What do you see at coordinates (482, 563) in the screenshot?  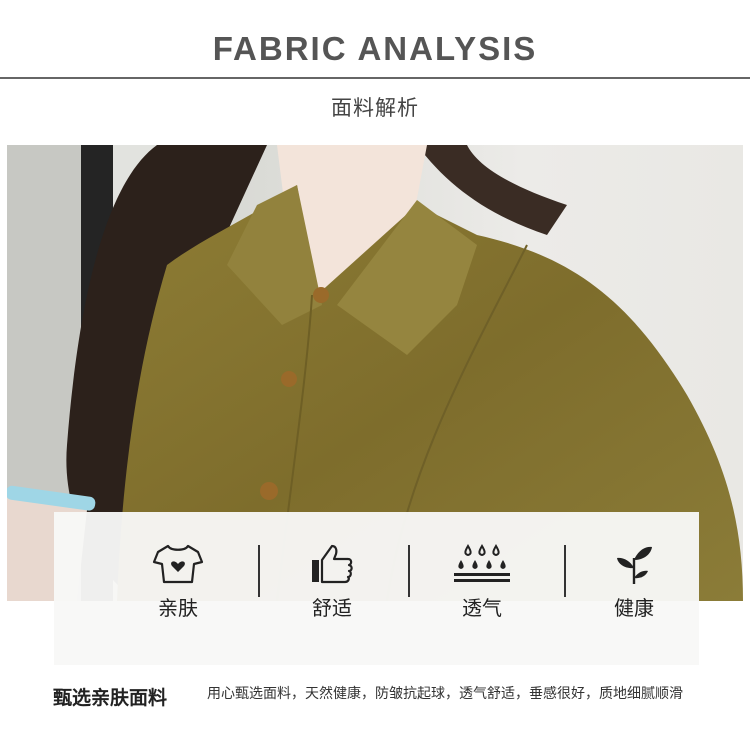 I see `water-drops-icon` at bounding box center [482, 563].